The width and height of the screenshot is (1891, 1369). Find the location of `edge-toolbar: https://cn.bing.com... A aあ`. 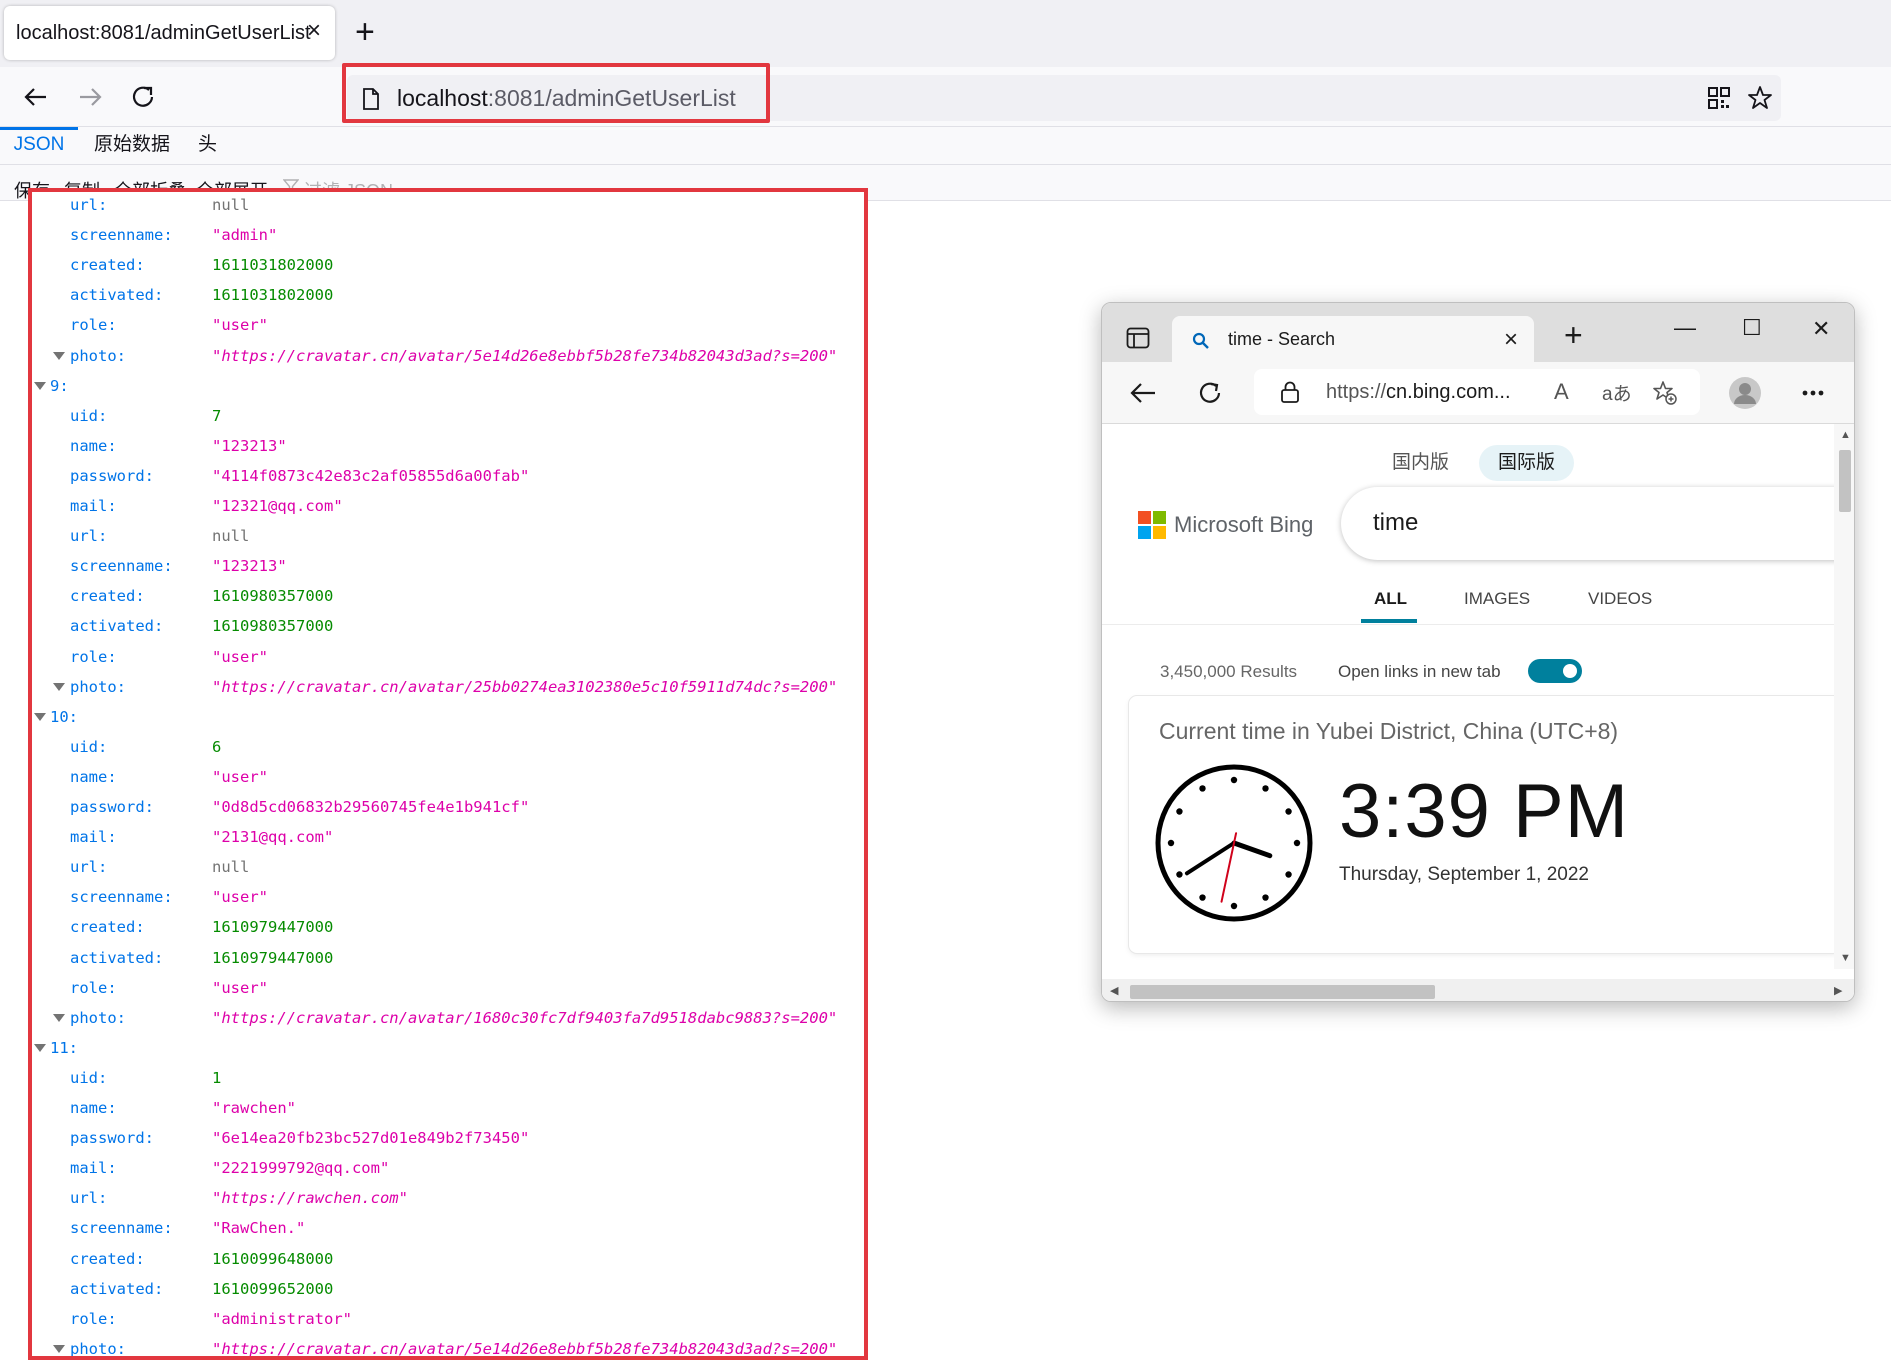

edge-toolbar: https://cn.bing.com... A aあ is located at coordinates (1478, 393).